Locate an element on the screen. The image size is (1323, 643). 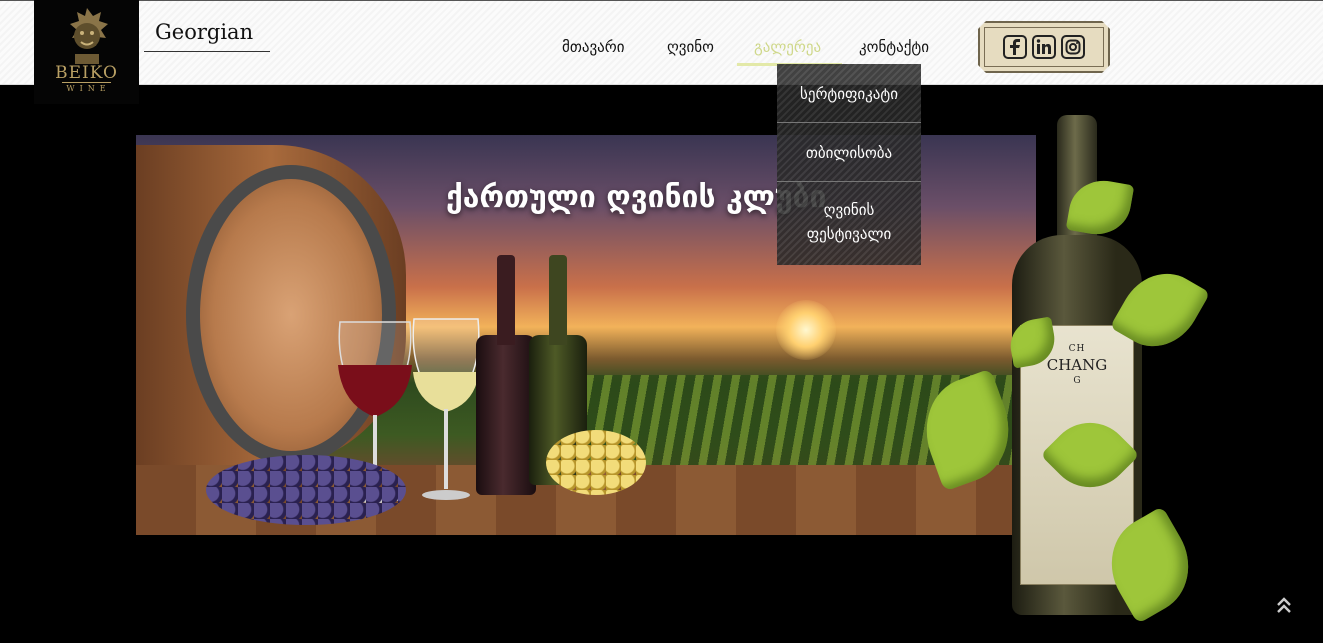
lion-emblem-icon is located at coordinates (88, 36).